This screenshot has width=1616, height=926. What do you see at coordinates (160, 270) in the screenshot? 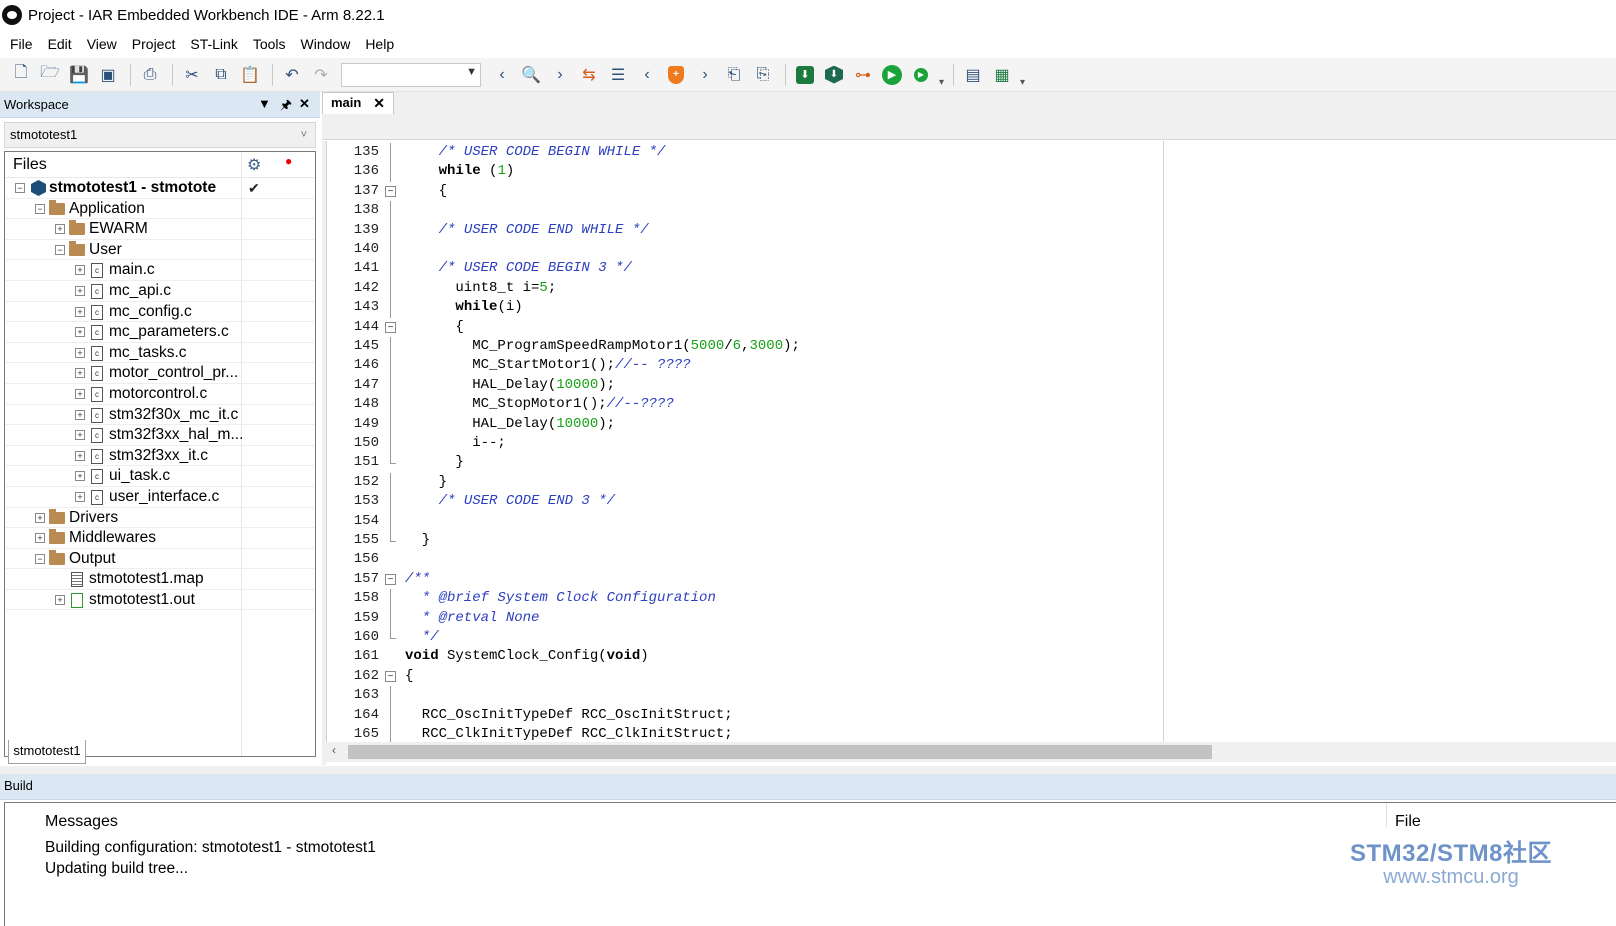
I see `tree-item: + c main.c` at bounding box center [160, 270].